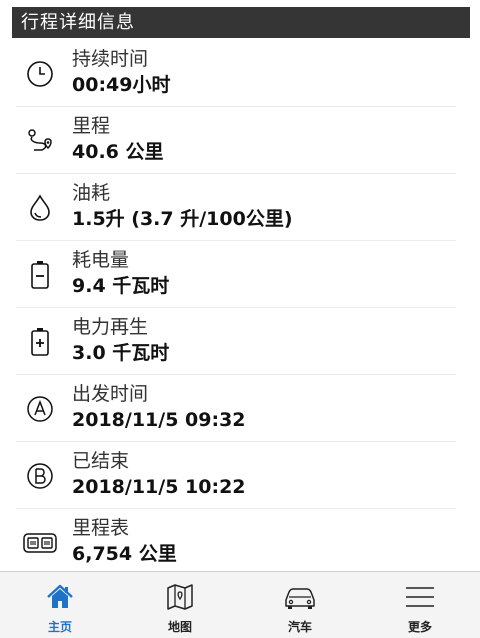  I want to click on list-item-value: 2018/11/5 10:22, so click(159, 487).